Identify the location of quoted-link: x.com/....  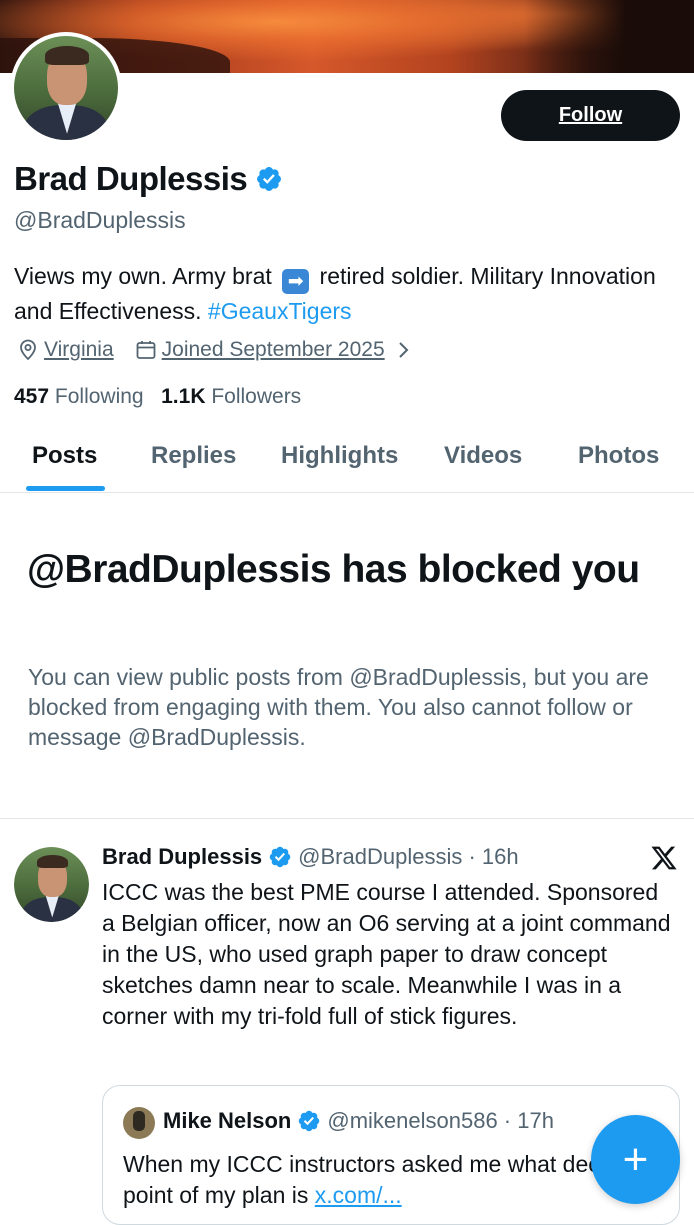
(358, 1195).